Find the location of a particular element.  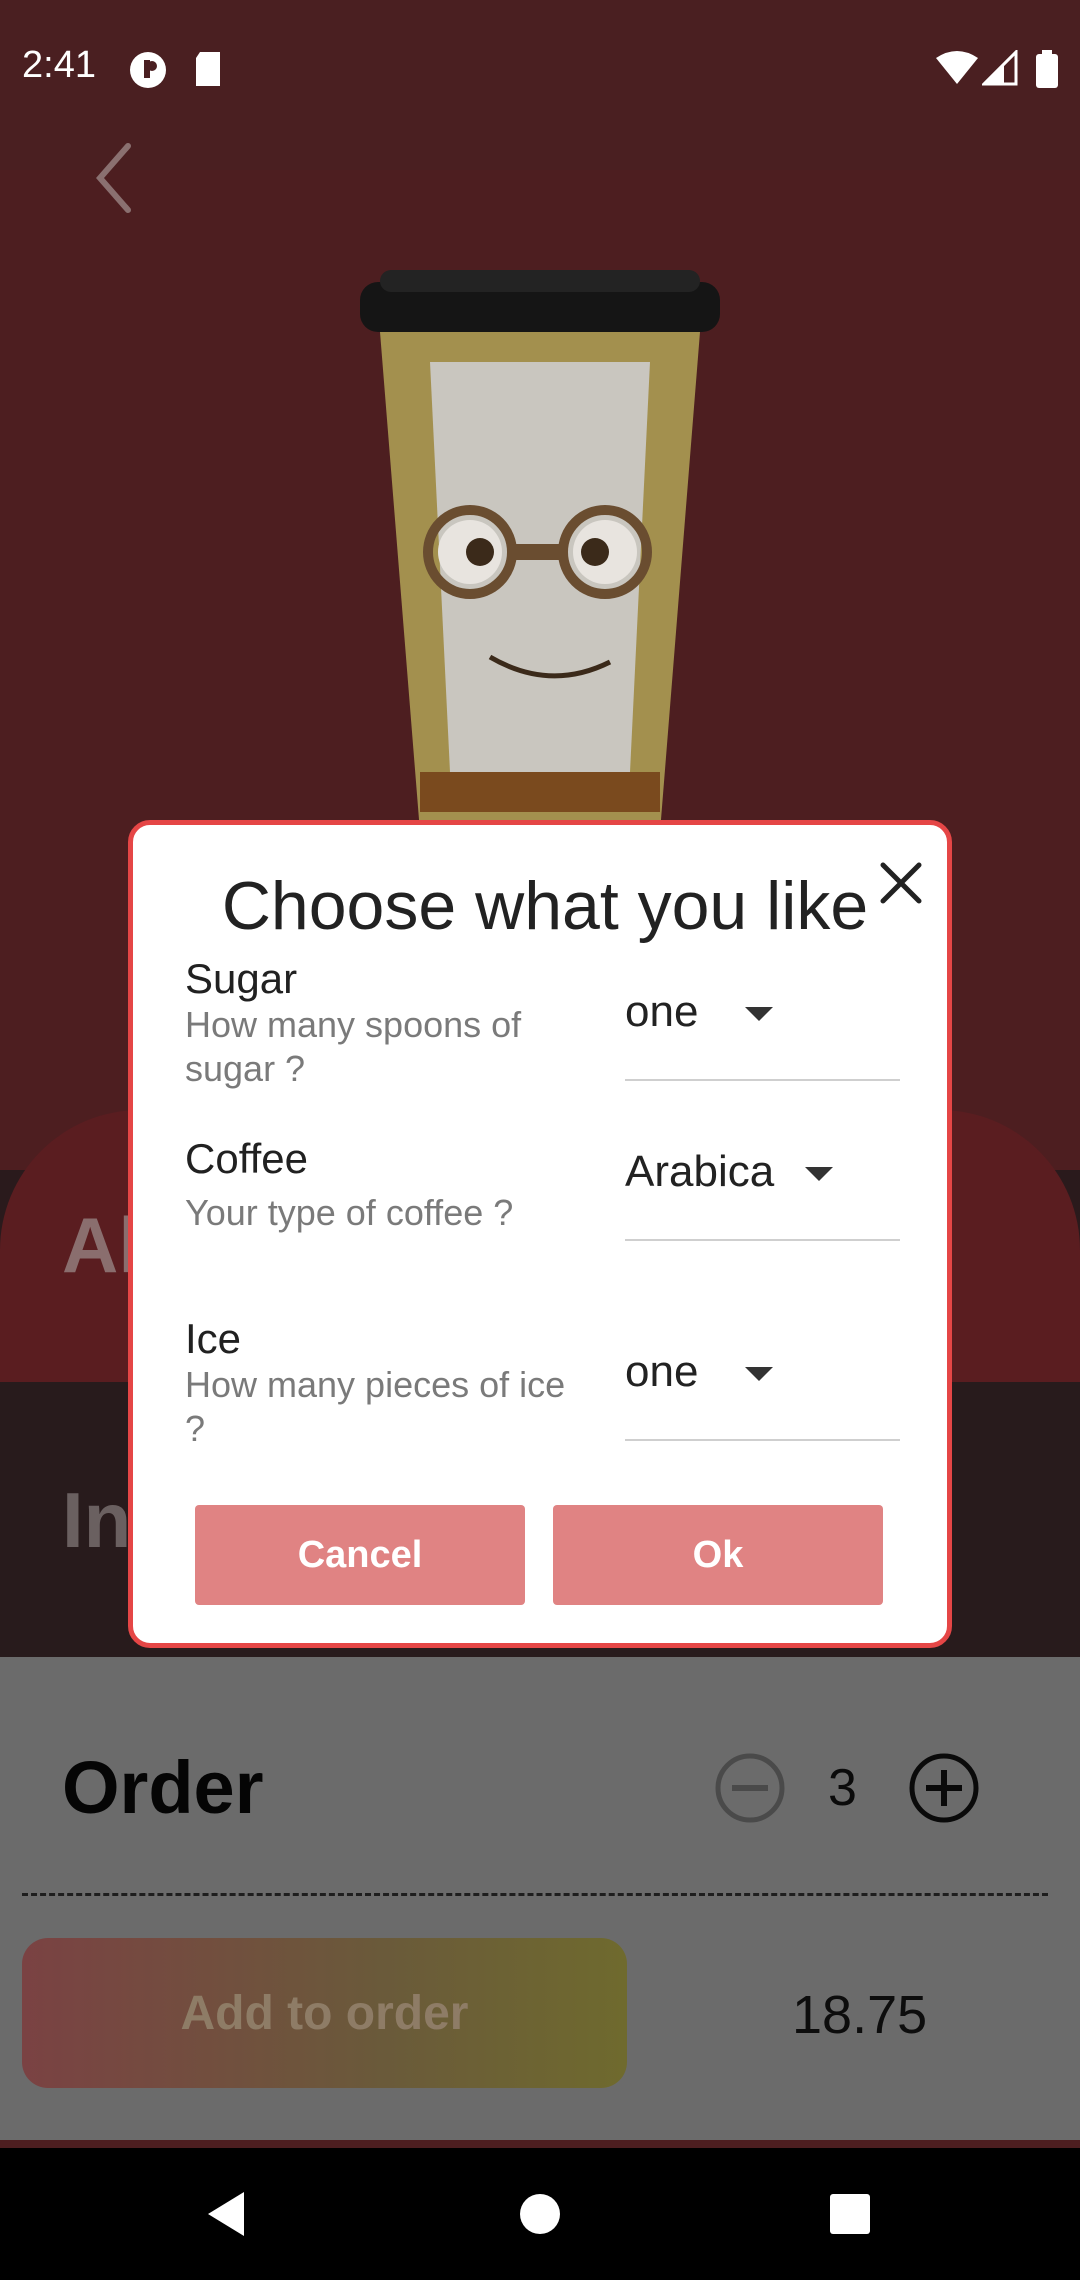

order-title: Order is located at coordinates (163, 1787).